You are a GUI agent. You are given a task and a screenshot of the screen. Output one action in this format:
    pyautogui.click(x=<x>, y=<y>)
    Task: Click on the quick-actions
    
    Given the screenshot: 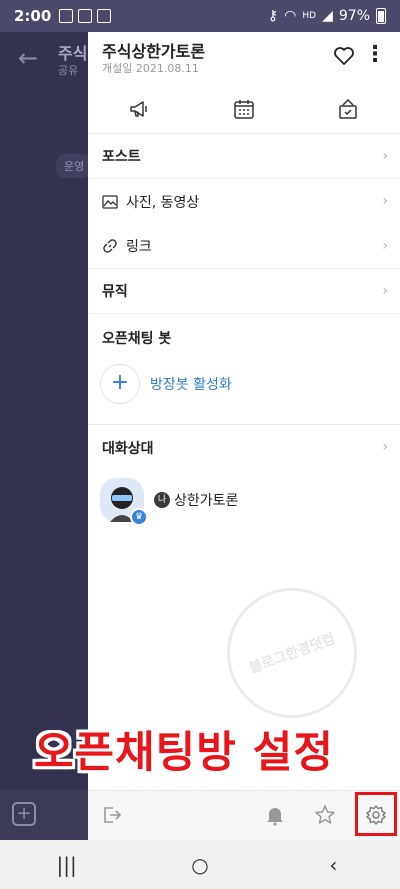 What is the action you would take?
    pyautogui.click(x=244, y=109)
    